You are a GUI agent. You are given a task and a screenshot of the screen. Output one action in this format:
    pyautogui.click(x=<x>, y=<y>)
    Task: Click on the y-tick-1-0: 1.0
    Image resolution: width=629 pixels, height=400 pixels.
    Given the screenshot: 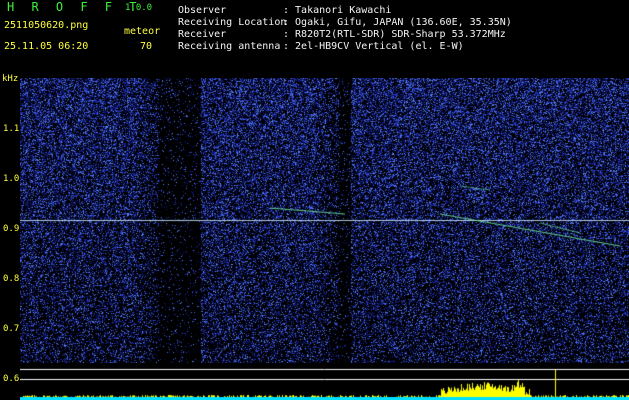 What is the action you would take?
    pyautogui.click(x=11, y=179)
    